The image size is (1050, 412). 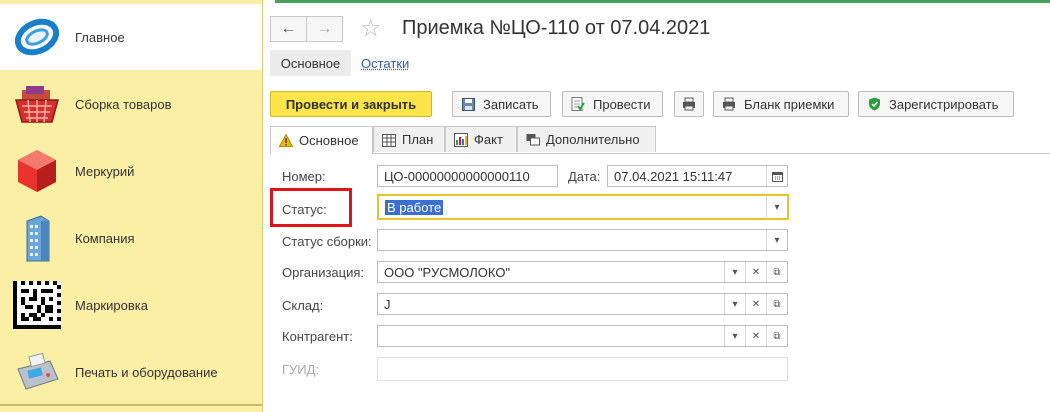 I want to click on building-icon, so click(x=37, y=238).